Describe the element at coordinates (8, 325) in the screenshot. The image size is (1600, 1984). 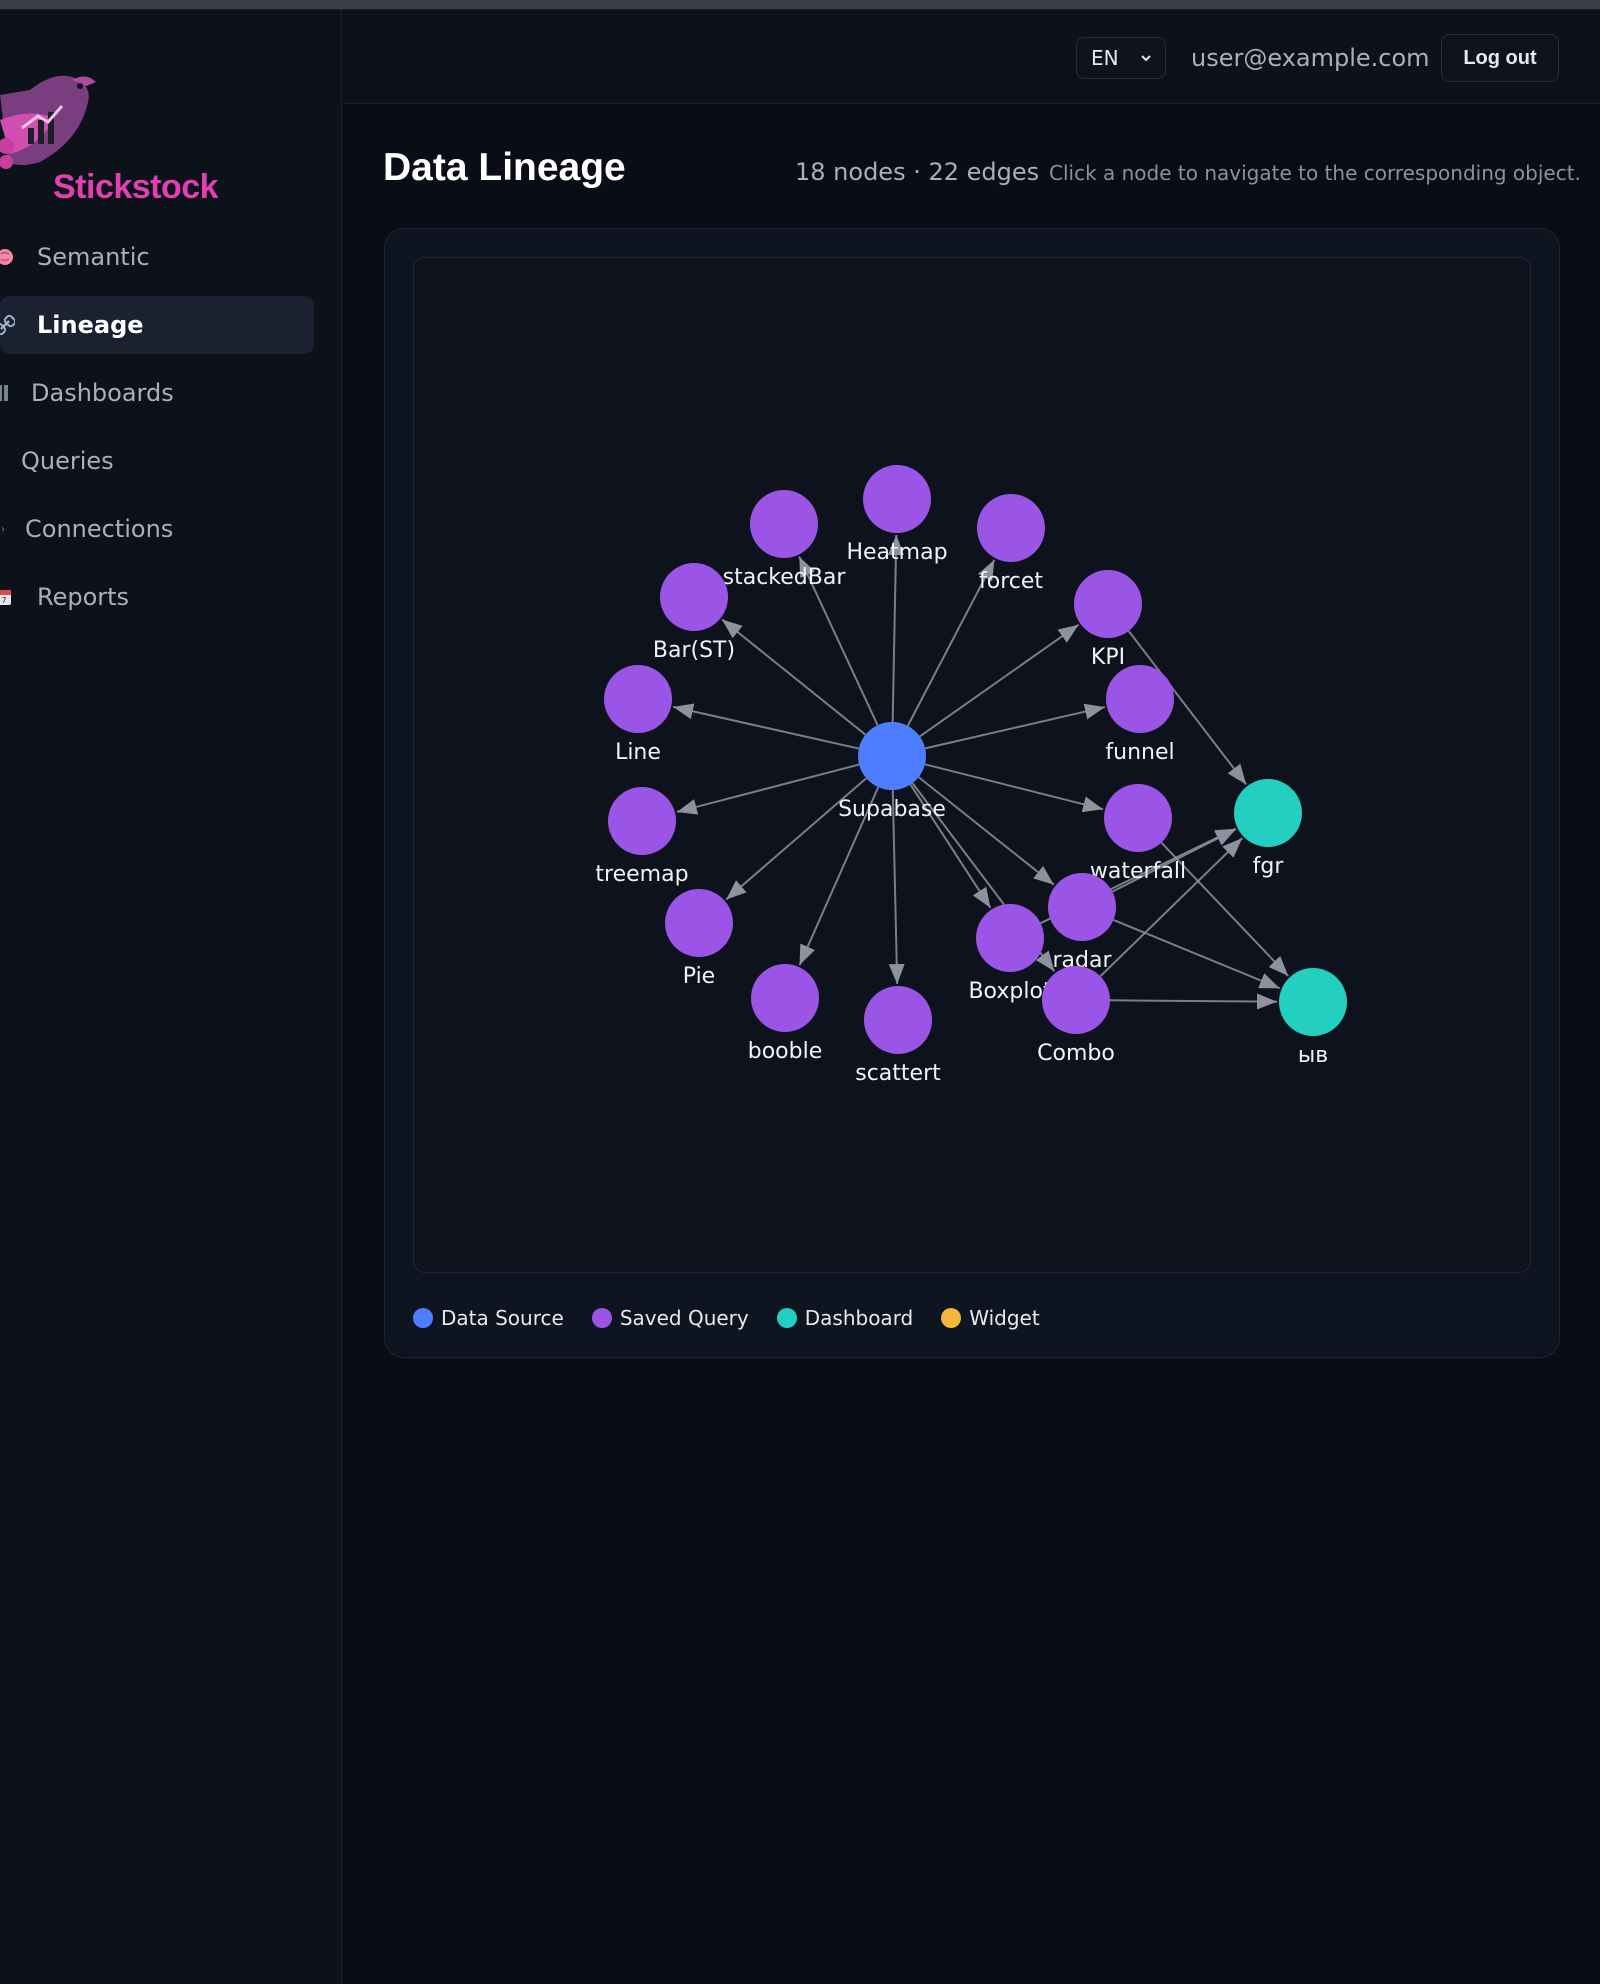
I see `link-icon` at that location.